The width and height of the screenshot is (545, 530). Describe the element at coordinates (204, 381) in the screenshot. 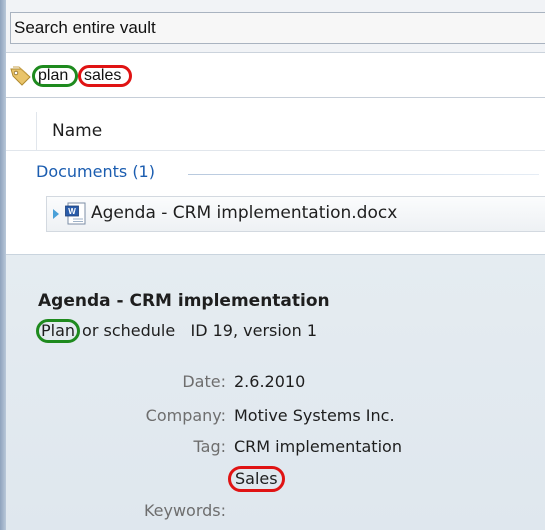

I see `property-label-date: Date:` at that location.